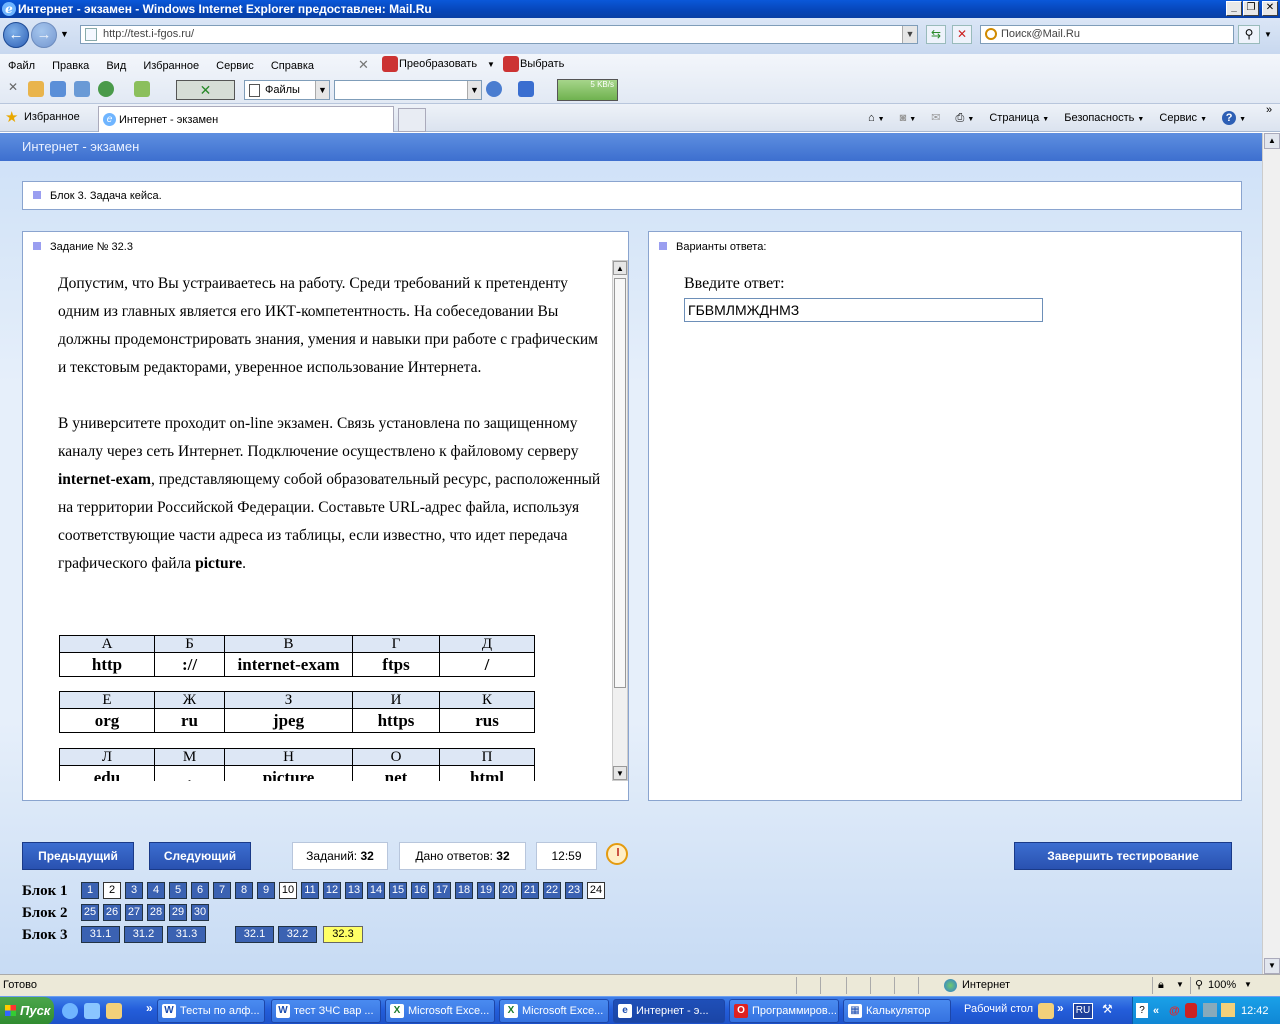 The height and width of the screenshot is (1024, 1280). Describe the element at coordinates (106, 89) in the screenshot. I see `globe-icon` at that location.